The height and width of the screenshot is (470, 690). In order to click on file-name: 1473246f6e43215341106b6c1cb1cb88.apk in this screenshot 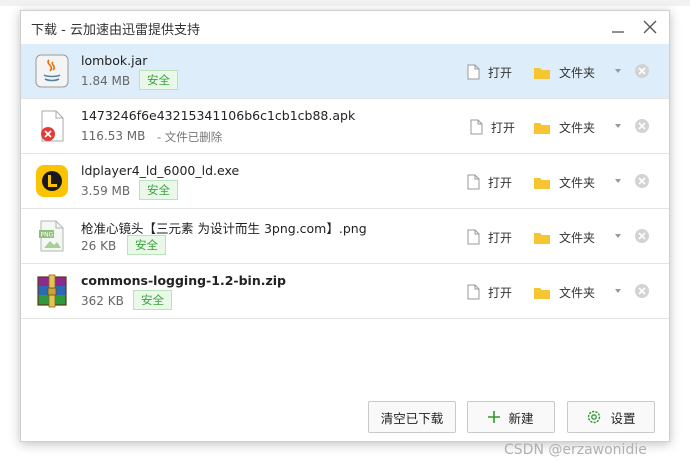, I will do `click(218, 115)`.